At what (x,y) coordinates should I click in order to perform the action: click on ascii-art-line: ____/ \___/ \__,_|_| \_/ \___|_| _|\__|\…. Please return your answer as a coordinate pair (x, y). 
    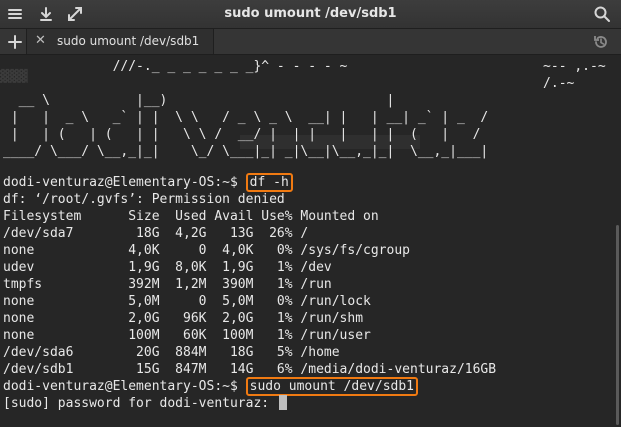
    Looking at the image, I should click on (246, 151).